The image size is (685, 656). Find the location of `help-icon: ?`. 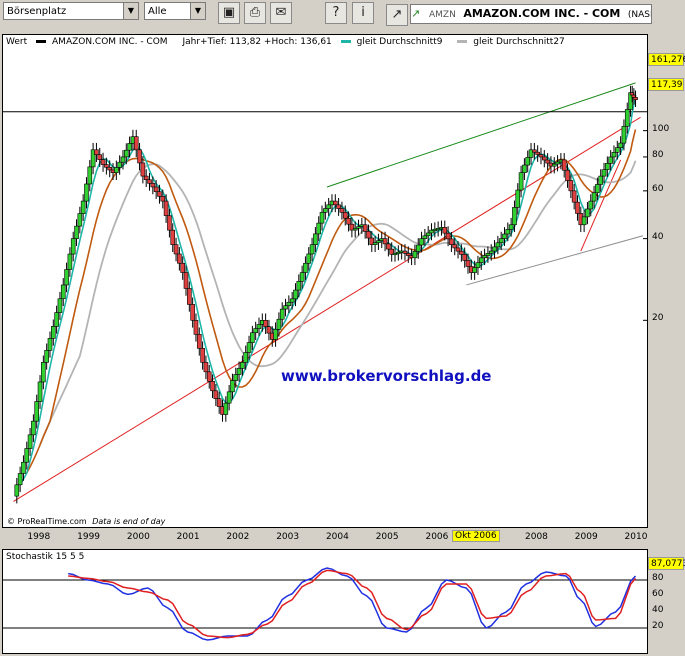

help-icon: ? is located at coordinates (336, 13).